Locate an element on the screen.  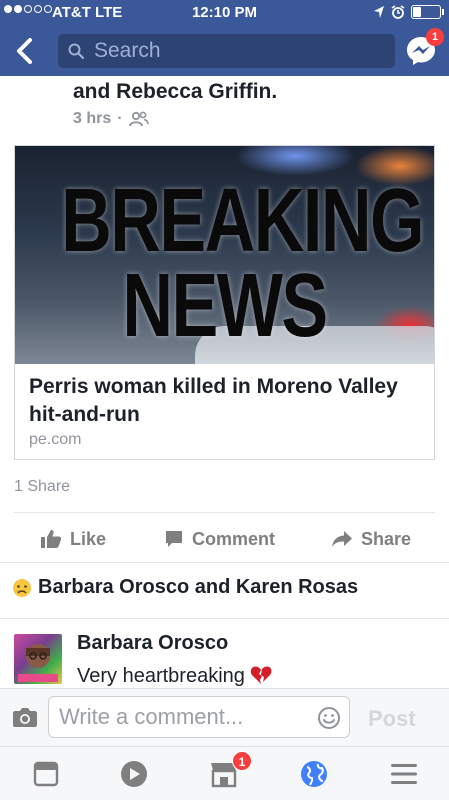
menu-icon is located at coordinates (404, 774).